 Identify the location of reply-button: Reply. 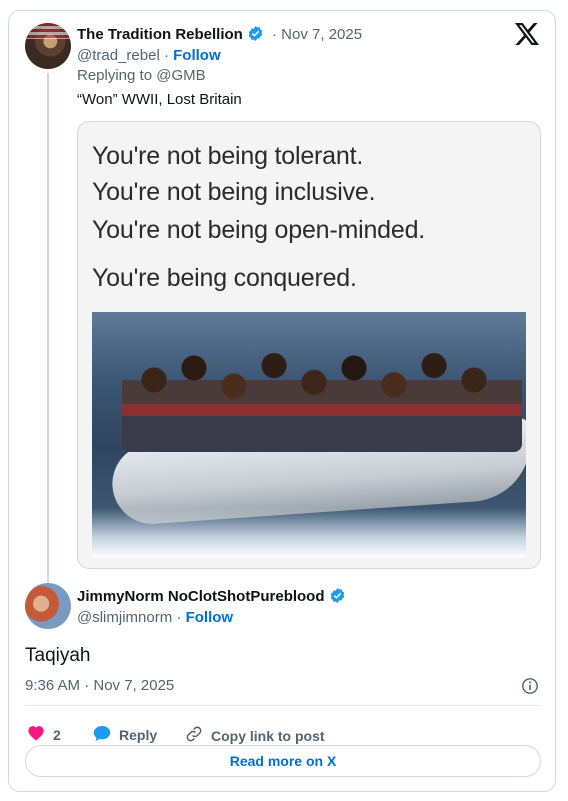
(125, 735).